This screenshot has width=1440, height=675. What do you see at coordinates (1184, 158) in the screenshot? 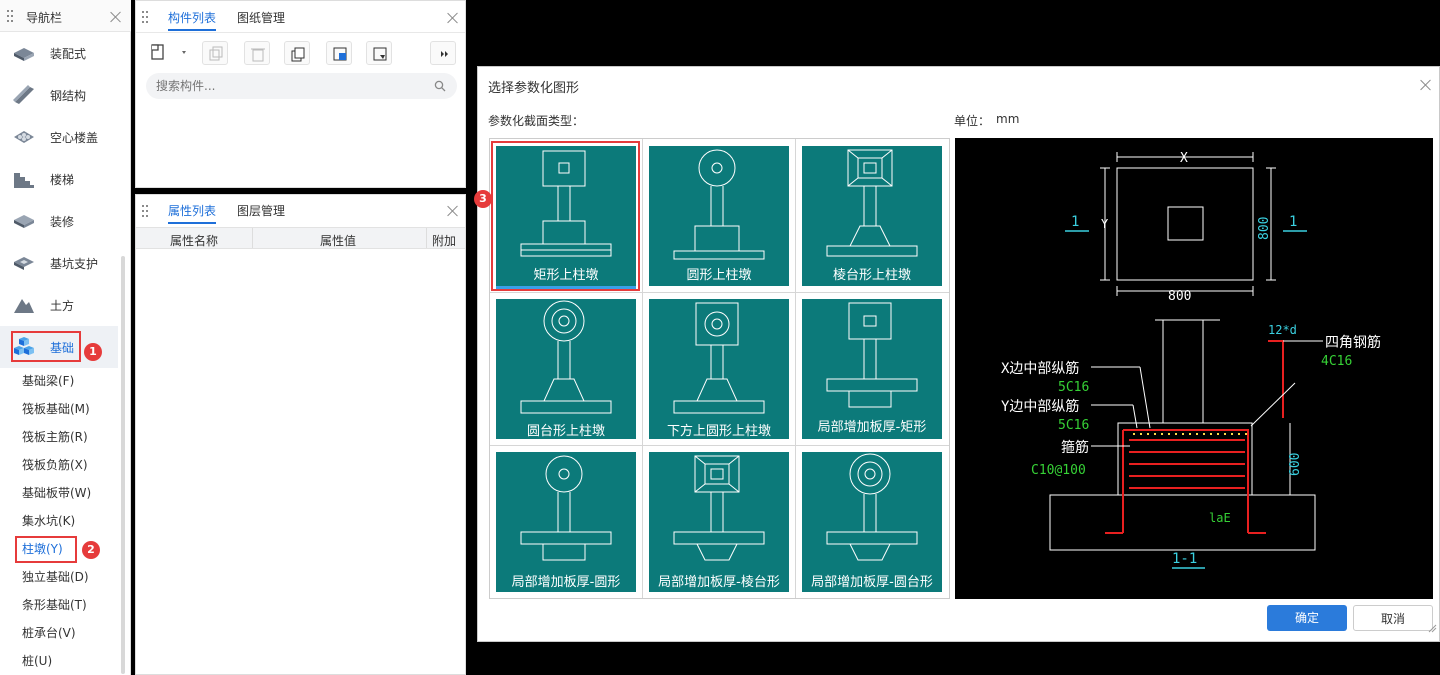
I see `dim-x-label: X` at bounding box center [1184, 158].